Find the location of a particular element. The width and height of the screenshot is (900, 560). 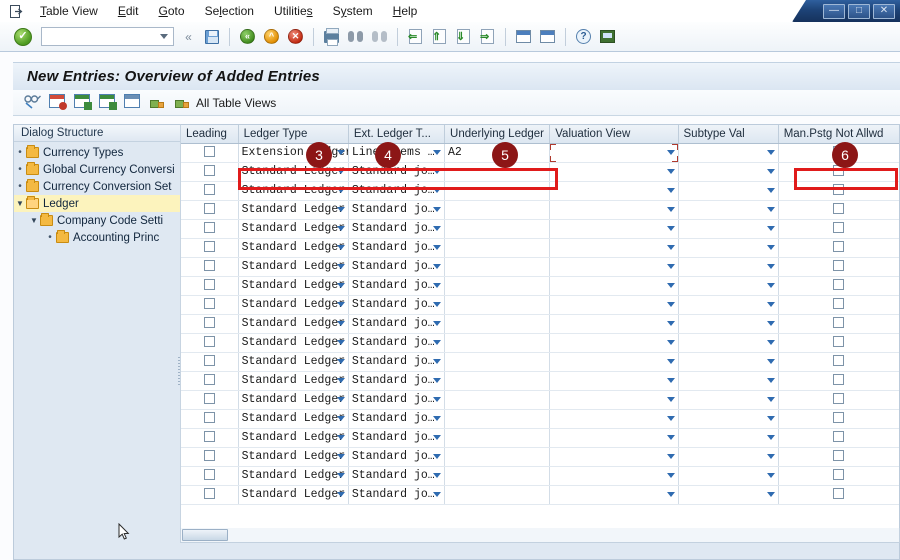

cancel-icon: ✕ is located at coordinates (295, 36).